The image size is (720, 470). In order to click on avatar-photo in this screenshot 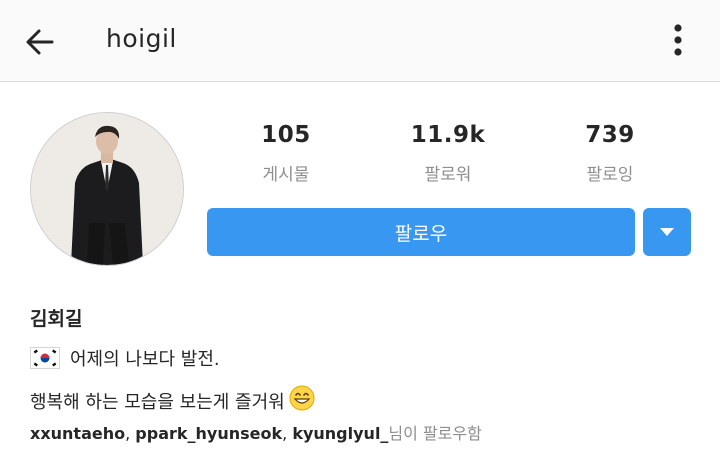, I will do `click(107, 189)`.